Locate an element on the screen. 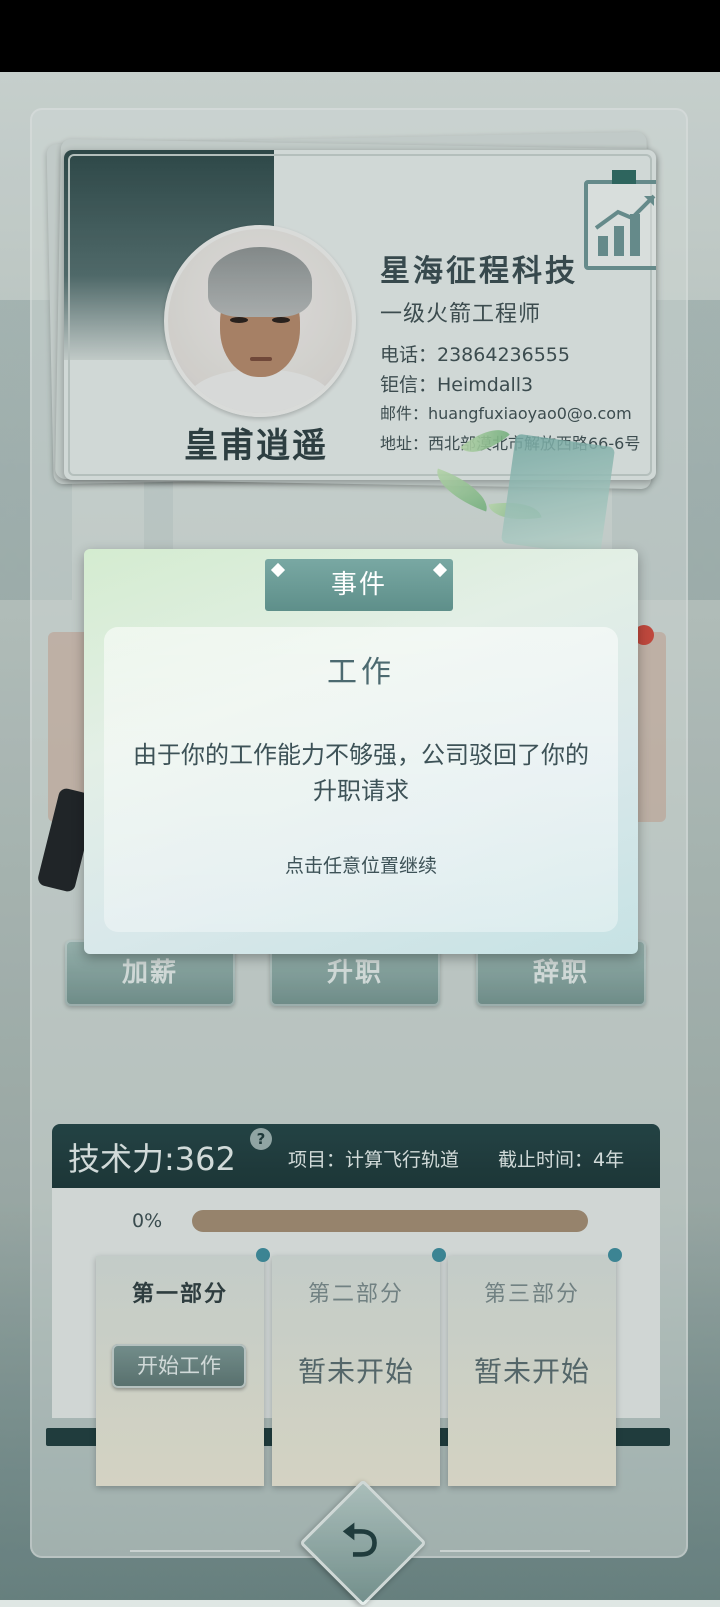 Image resolution: width=720 pixels, height=1607 pixels. dialog-tag-label: 事件 is located at coordinates (358, 585).